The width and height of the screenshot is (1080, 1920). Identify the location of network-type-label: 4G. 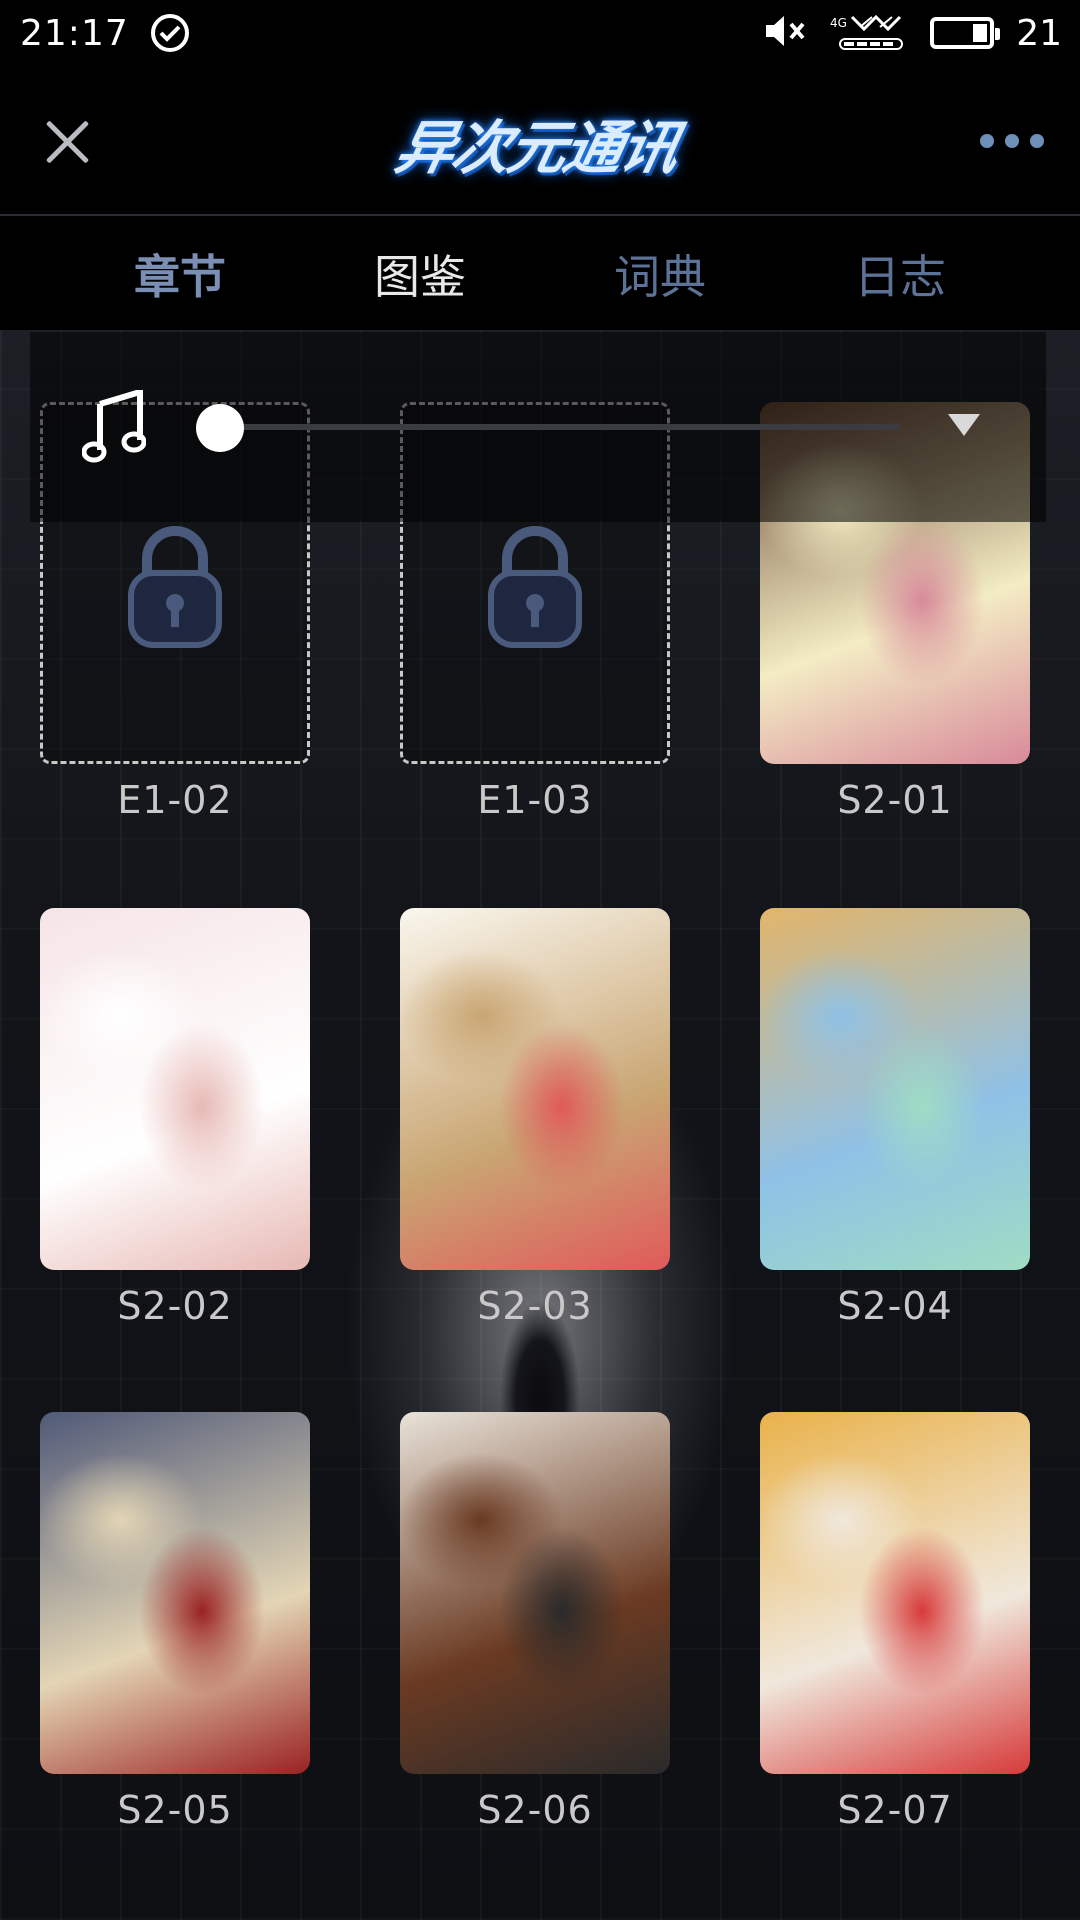
(838, 23).